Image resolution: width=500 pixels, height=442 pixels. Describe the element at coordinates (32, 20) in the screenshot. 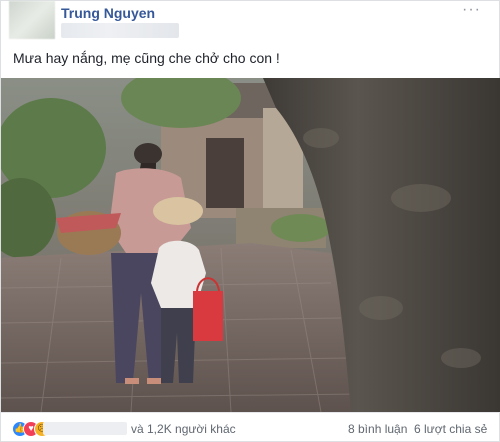

I see `avatar` at that location.